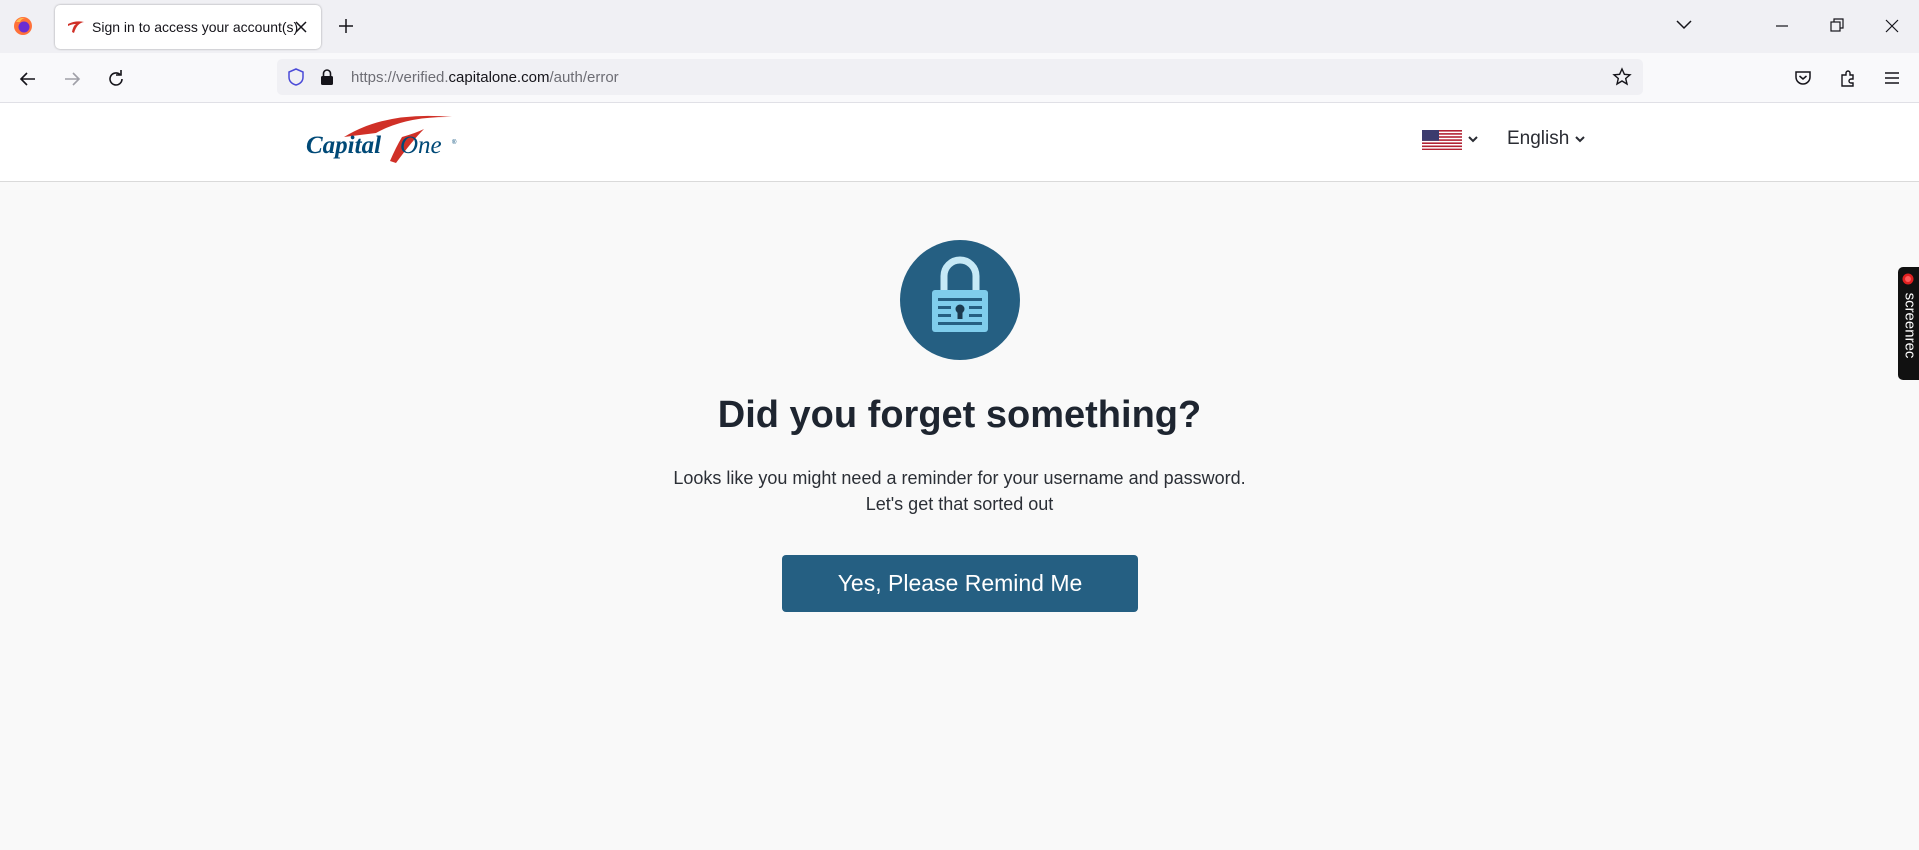 The image size is (1919, 850). Describe the element at coordinates (116, 79) in the screenshot. I see `reload-icon` at that location.